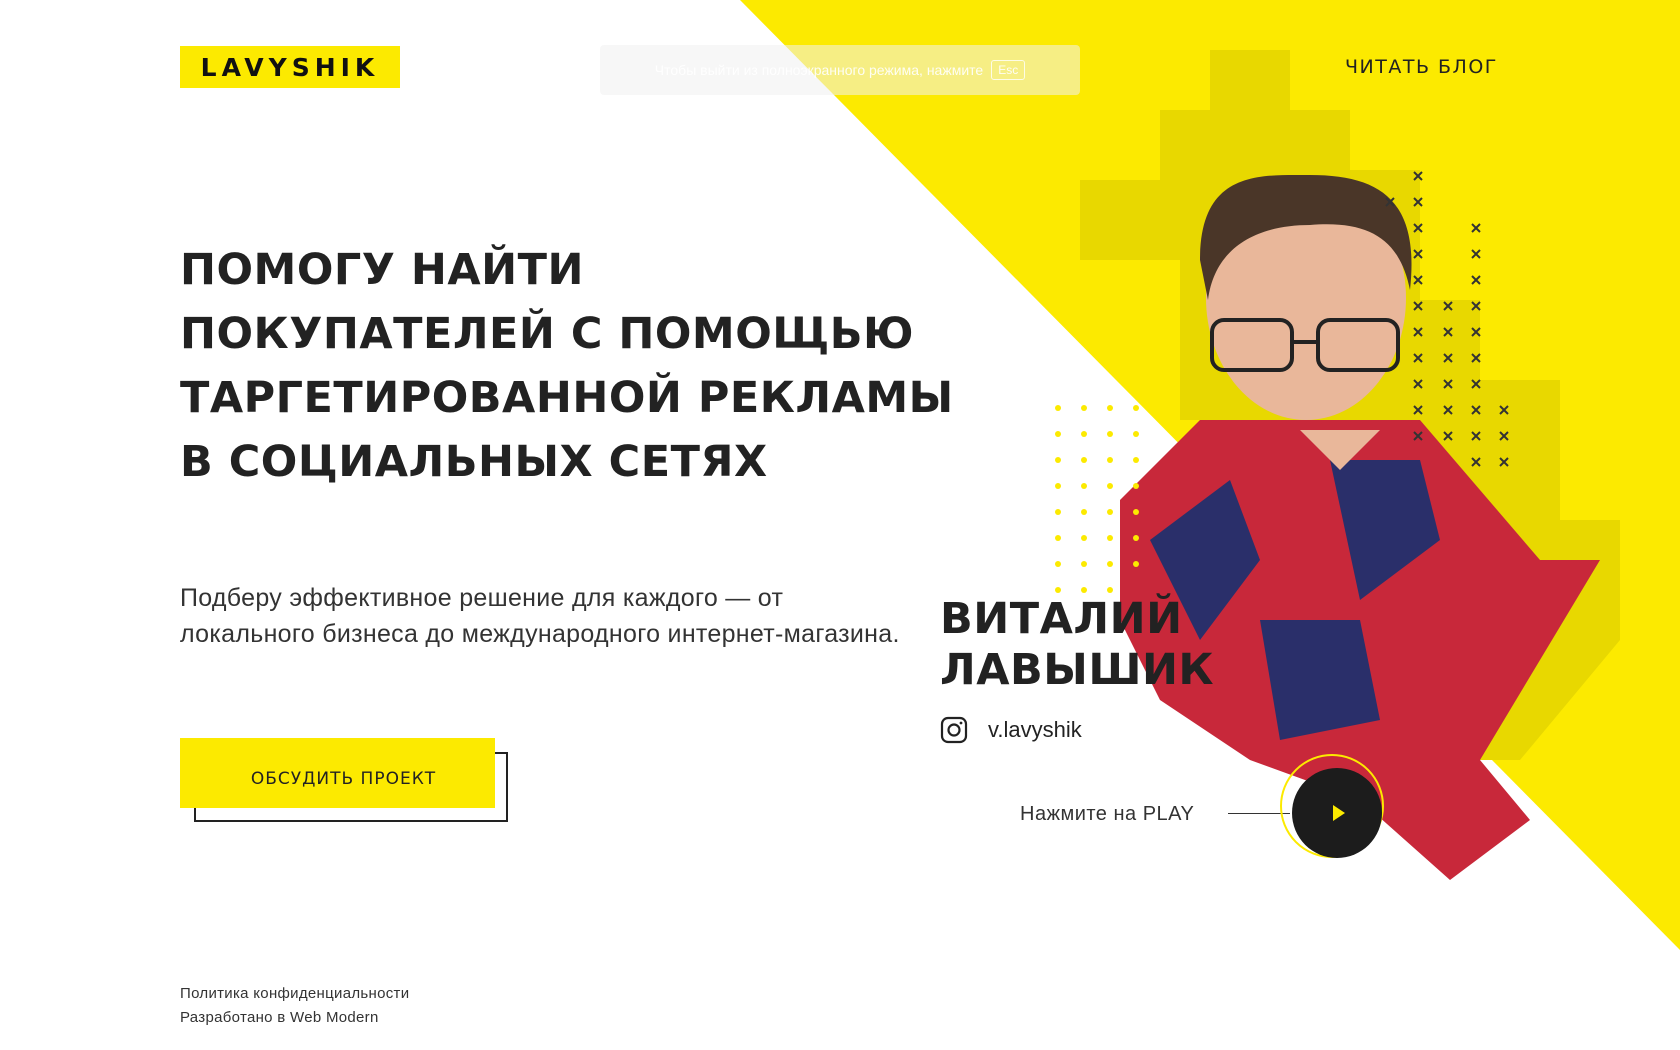  Describe the element at coordinates (382, 270) in the screenshot. I see `hero-title-line: ПОМОГУ НАЙТИ` at that location.